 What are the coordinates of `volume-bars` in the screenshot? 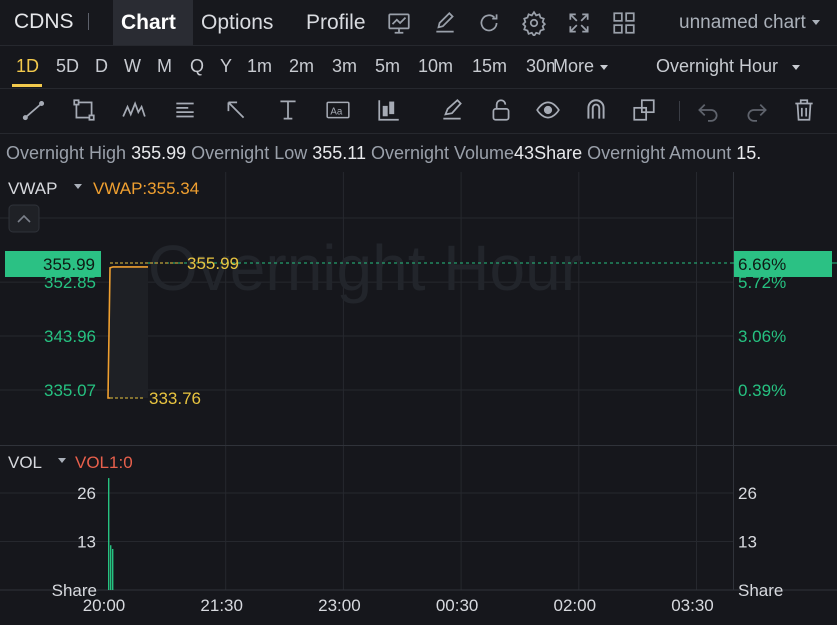 It's located at (111, 534).